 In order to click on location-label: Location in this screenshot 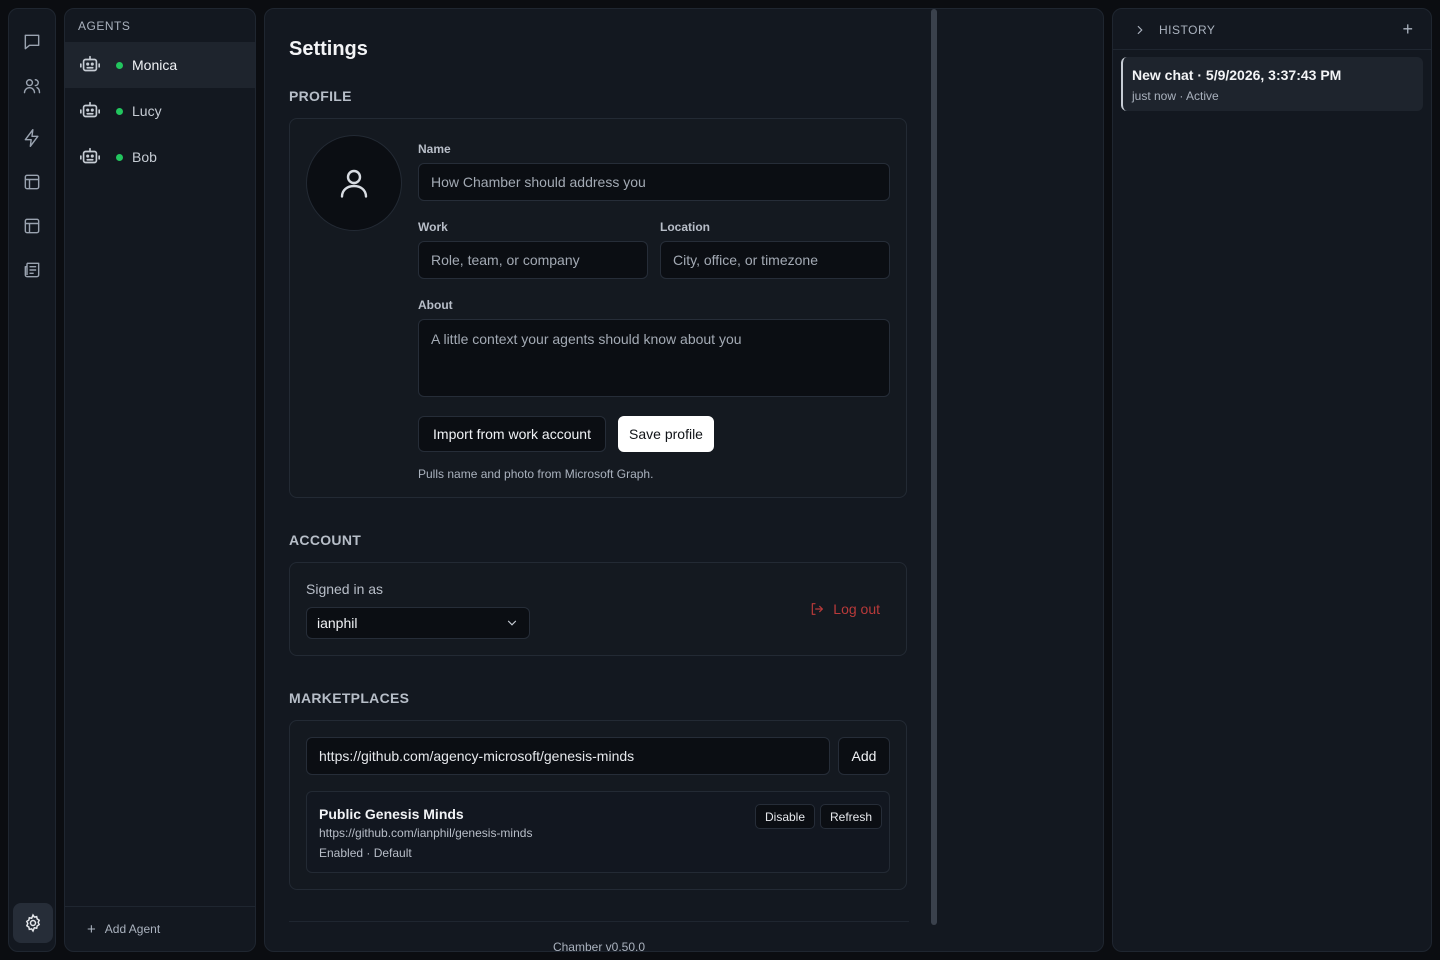, I will do `click(685, 227)`.